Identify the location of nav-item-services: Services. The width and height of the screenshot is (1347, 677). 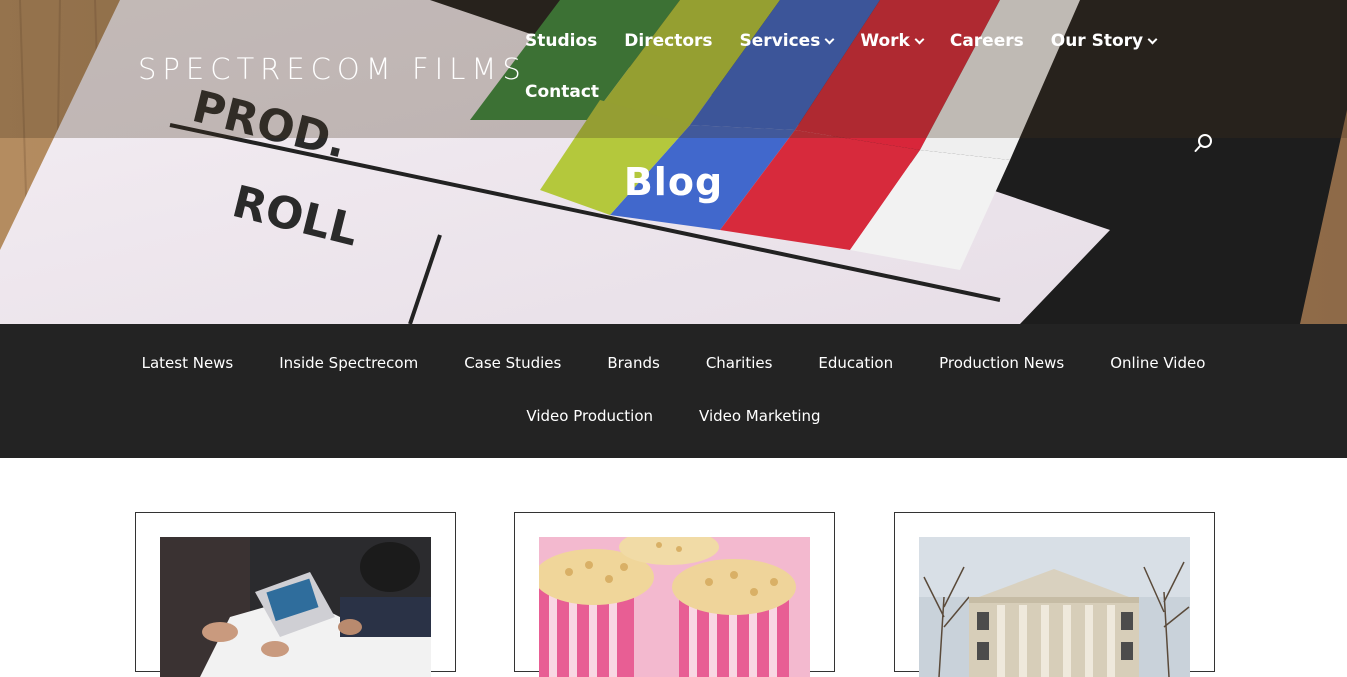
(787, 41).